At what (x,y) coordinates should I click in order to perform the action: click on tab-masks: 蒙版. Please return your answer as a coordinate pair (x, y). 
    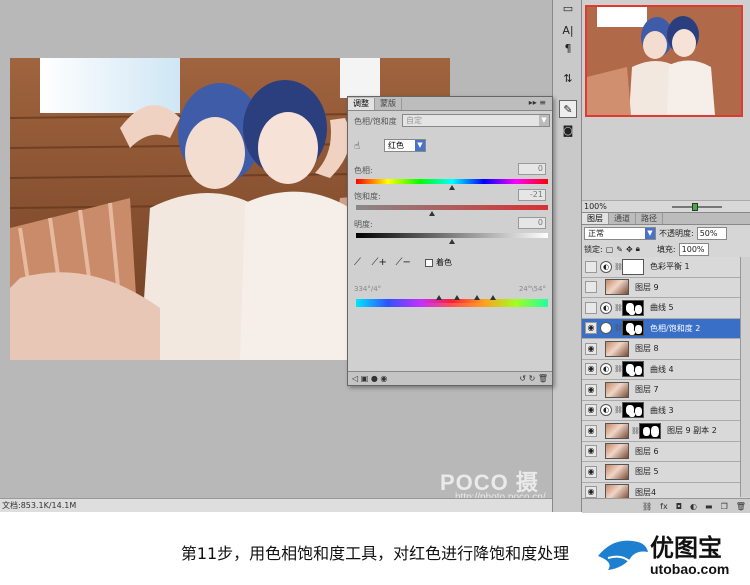
    Looking at the image, I should click on (388, 104).